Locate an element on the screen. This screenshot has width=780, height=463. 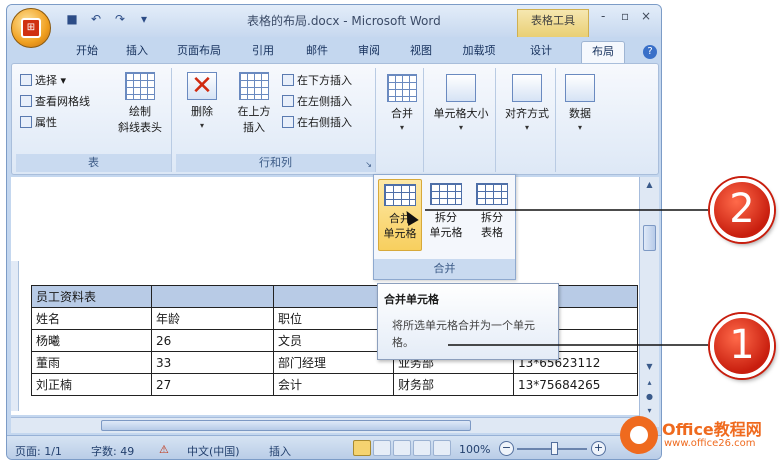
watermark-title: Office教程网 is located at coordinates (712, 429).